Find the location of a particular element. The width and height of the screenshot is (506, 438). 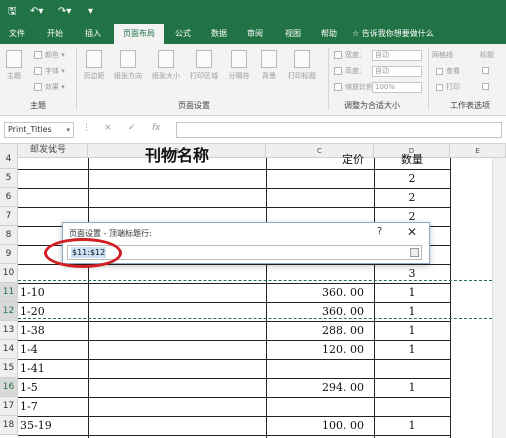

width-select: 自动 is located at coordinates (397, 55).